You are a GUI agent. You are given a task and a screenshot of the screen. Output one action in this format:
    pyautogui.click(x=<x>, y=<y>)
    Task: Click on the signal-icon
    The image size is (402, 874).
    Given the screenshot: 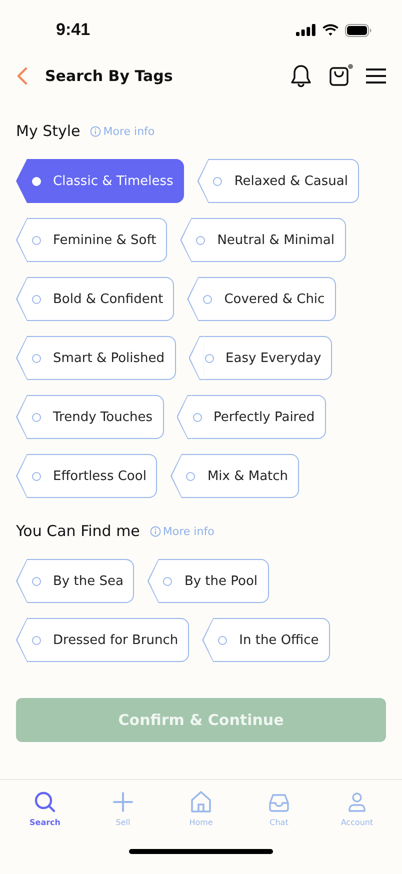 What is the action you would take?
    pyautogui.click(x=306, y=30)
    